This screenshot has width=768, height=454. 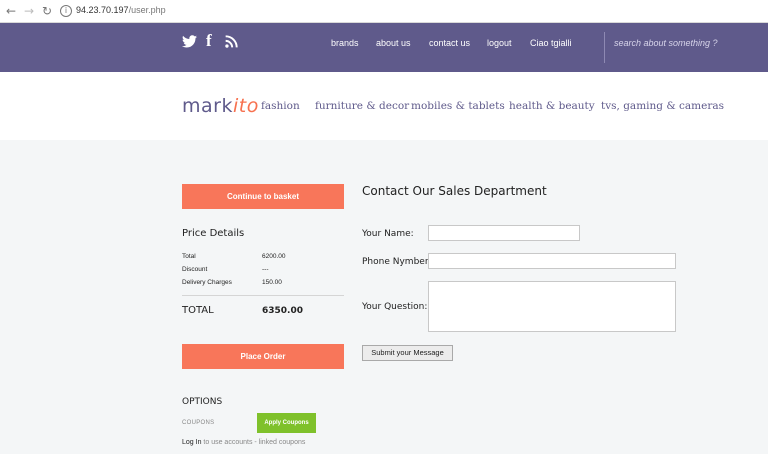 What do you see at coordinates (388, 234) in the screenshot?
I see `name-label: Your Name:` at bounding box center [388, 234].